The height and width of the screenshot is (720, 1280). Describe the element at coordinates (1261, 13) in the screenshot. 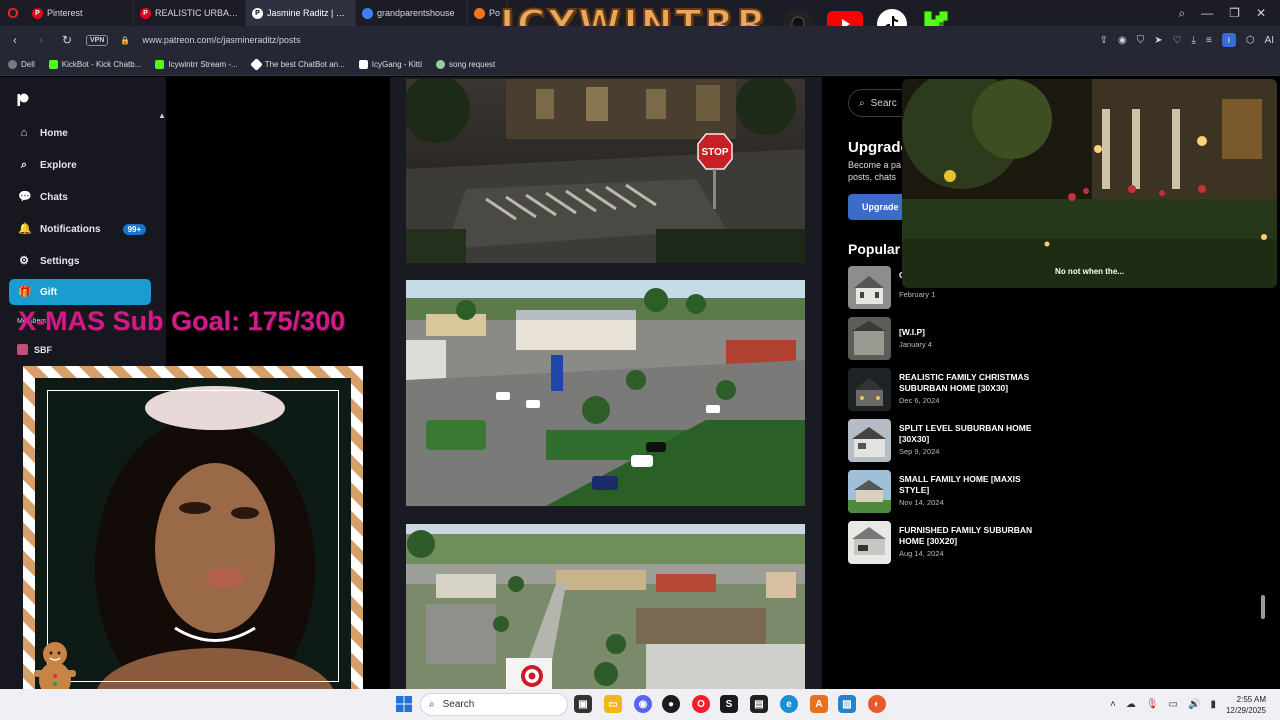

I see `close-icon: ✕` at that location.